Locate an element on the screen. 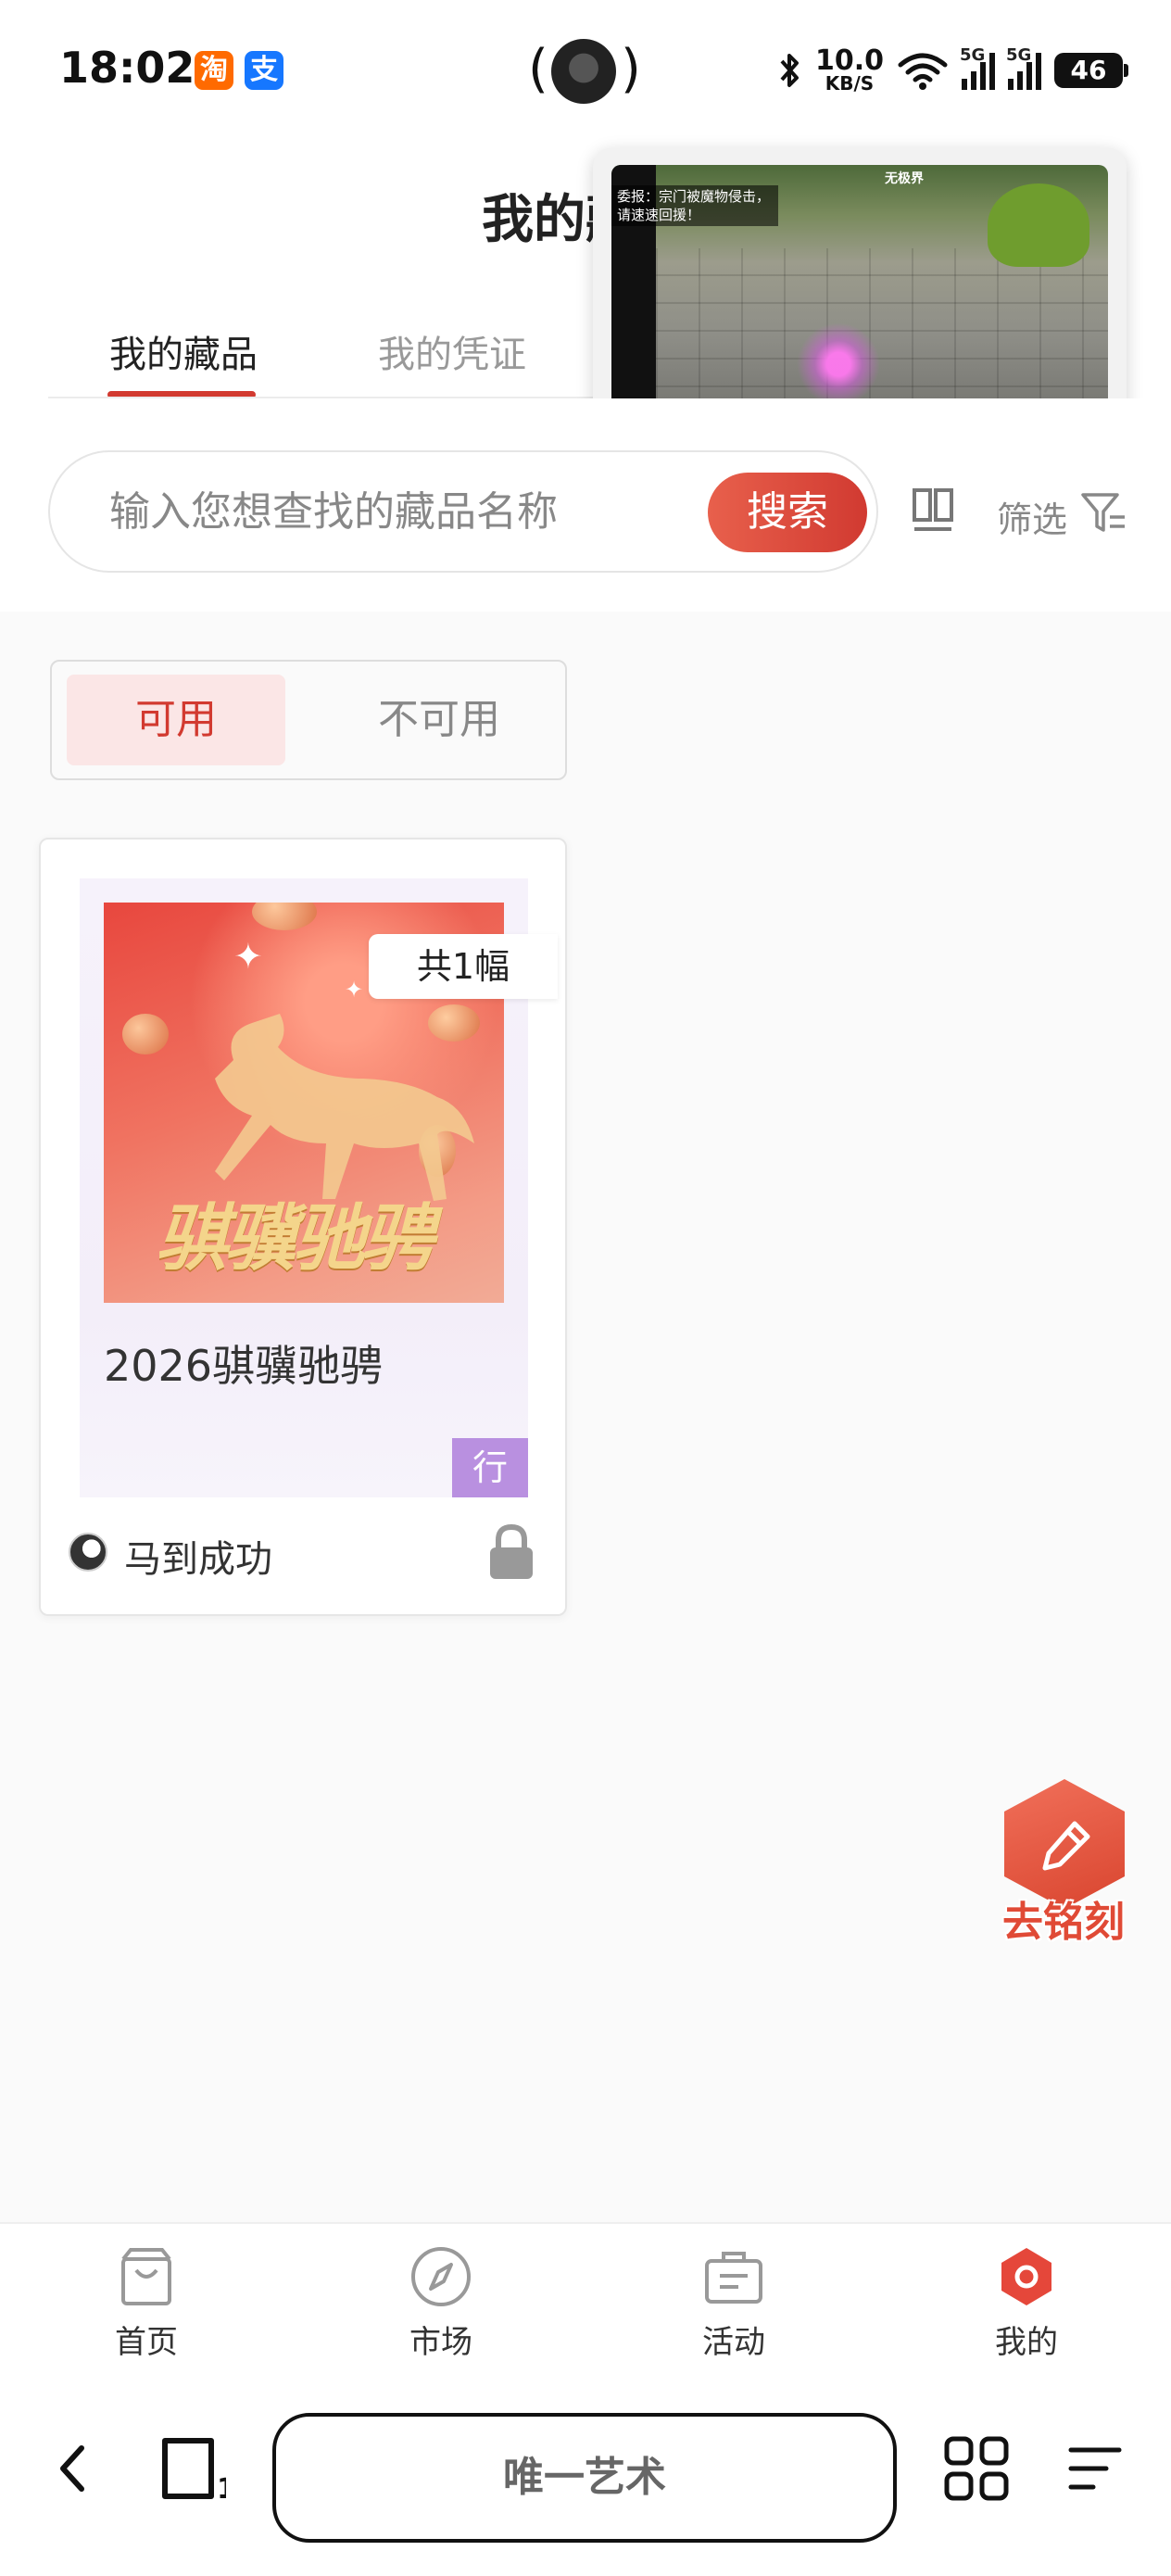 This screenshot has height=2576, width=1171. status-bar: 18:02 淘 支 ( ) 10.0 KB/S 5G 5G 46 is located at coordinates (585, 69).